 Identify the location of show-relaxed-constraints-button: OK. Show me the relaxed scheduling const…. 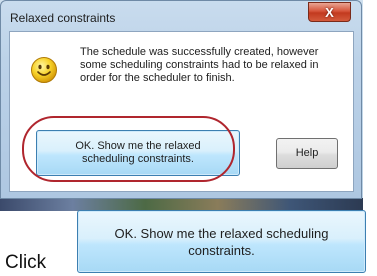
(138, 153).